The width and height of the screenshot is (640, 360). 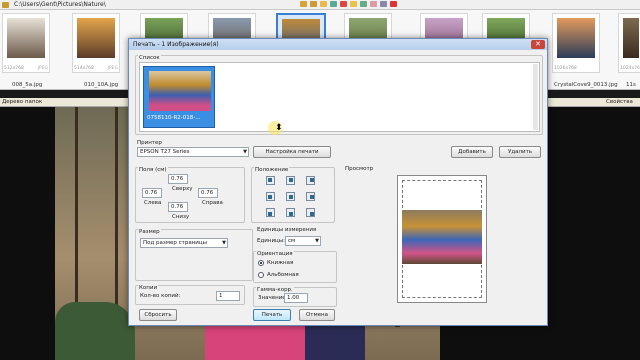 I want to click on position-middle-left, so click(x=270, y=196).